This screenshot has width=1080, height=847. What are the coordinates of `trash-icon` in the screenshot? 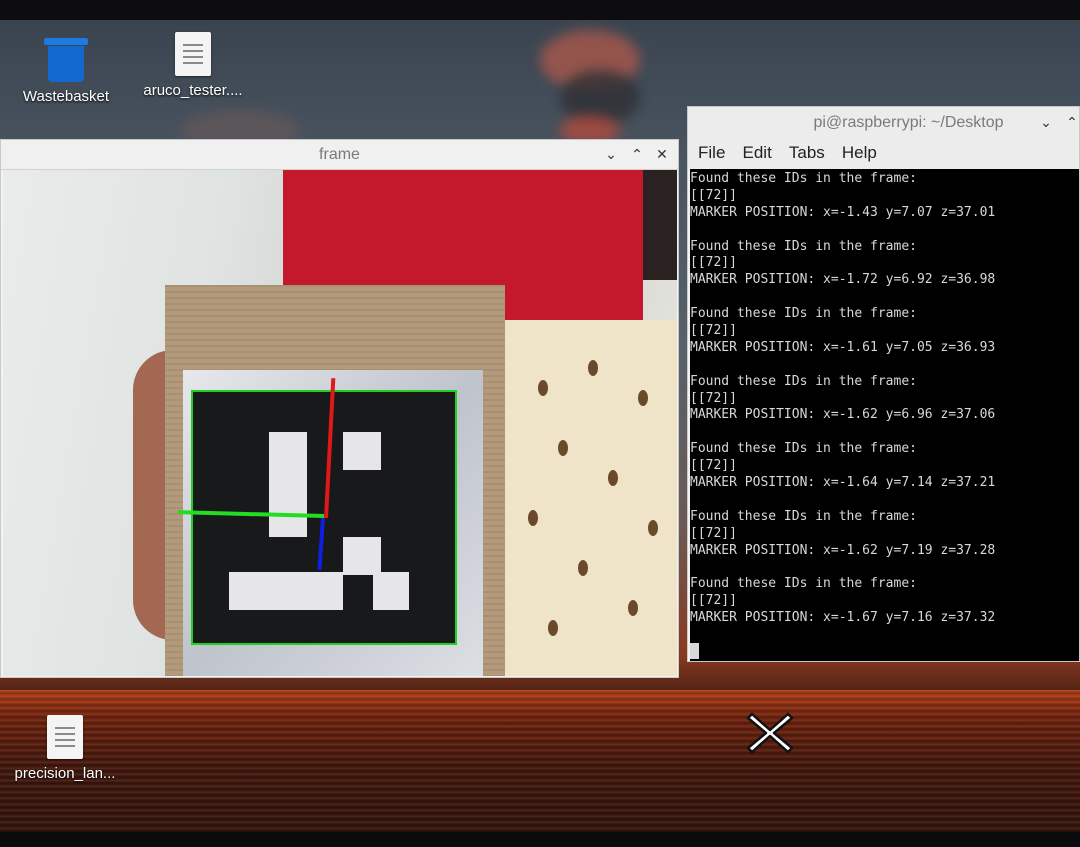 It's located at (66, 60).